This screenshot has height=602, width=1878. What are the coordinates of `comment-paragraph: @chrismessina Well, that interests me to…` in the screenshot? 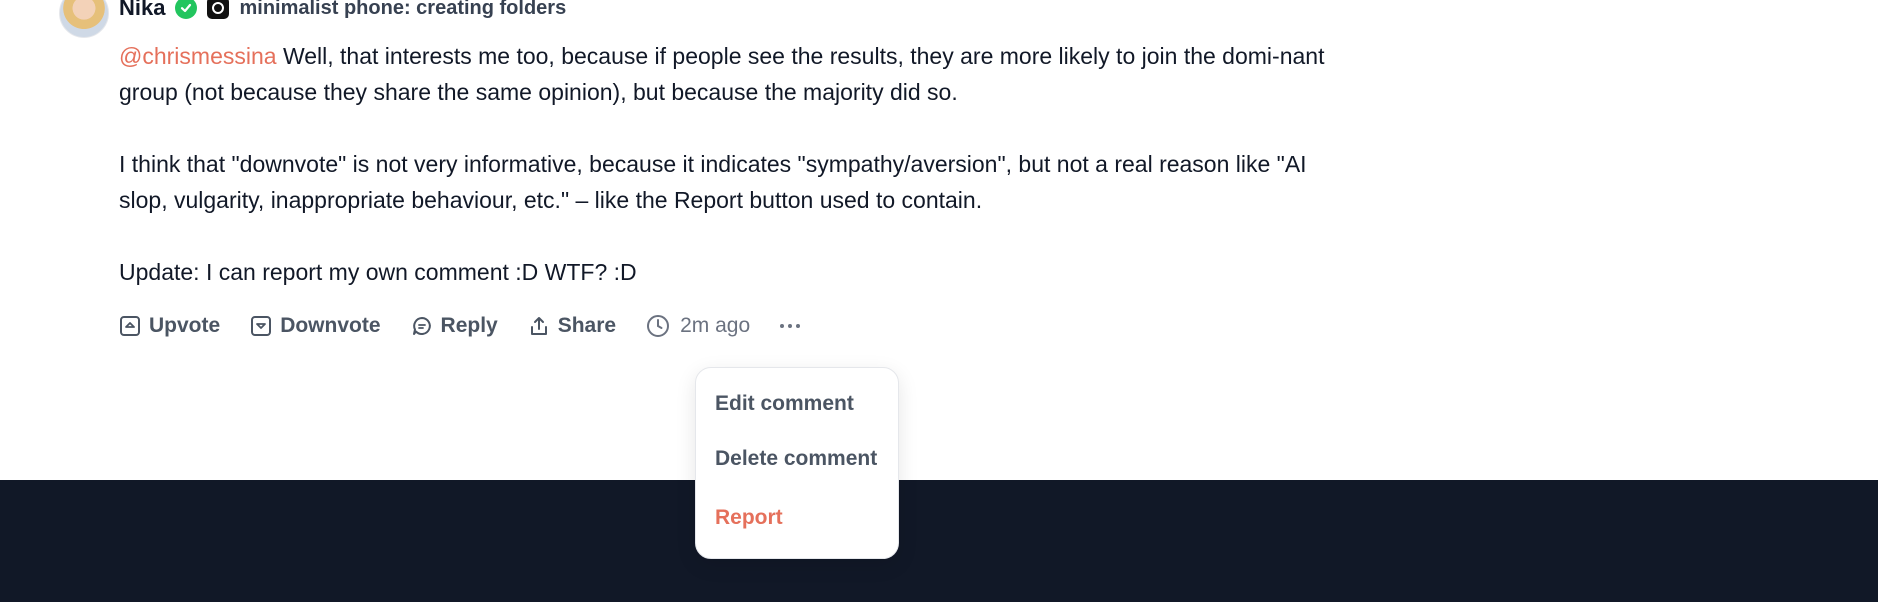 It's located at (739, 74).